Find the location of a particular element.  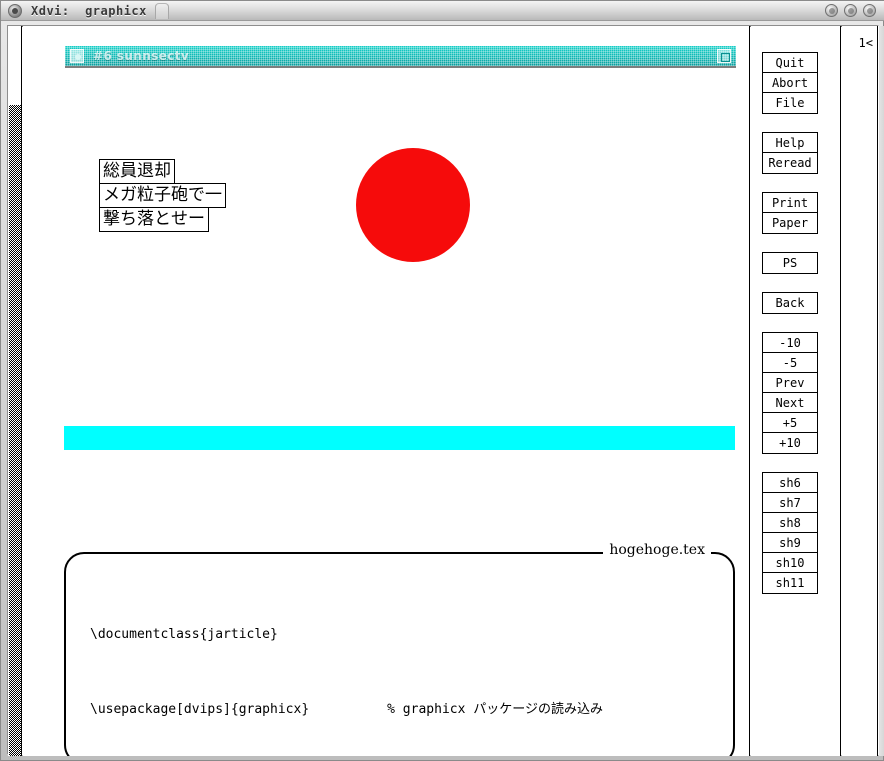

abort-button: Abort is located at coordinates (790, 83).